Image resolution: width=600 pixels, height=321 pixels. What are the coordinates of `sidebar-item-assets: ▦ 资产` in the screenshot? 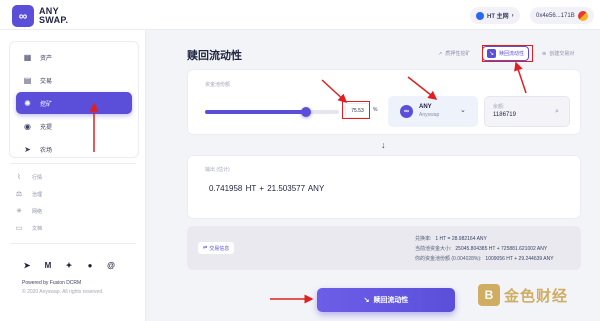 It's located at (74, 57).